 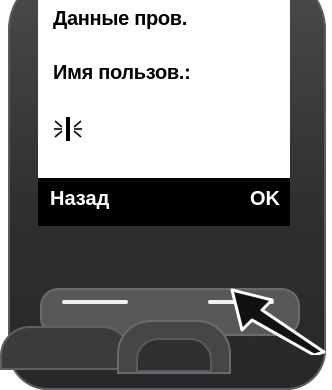 I want to click on pointer-arrow-icon, so click(x=278, y=321).